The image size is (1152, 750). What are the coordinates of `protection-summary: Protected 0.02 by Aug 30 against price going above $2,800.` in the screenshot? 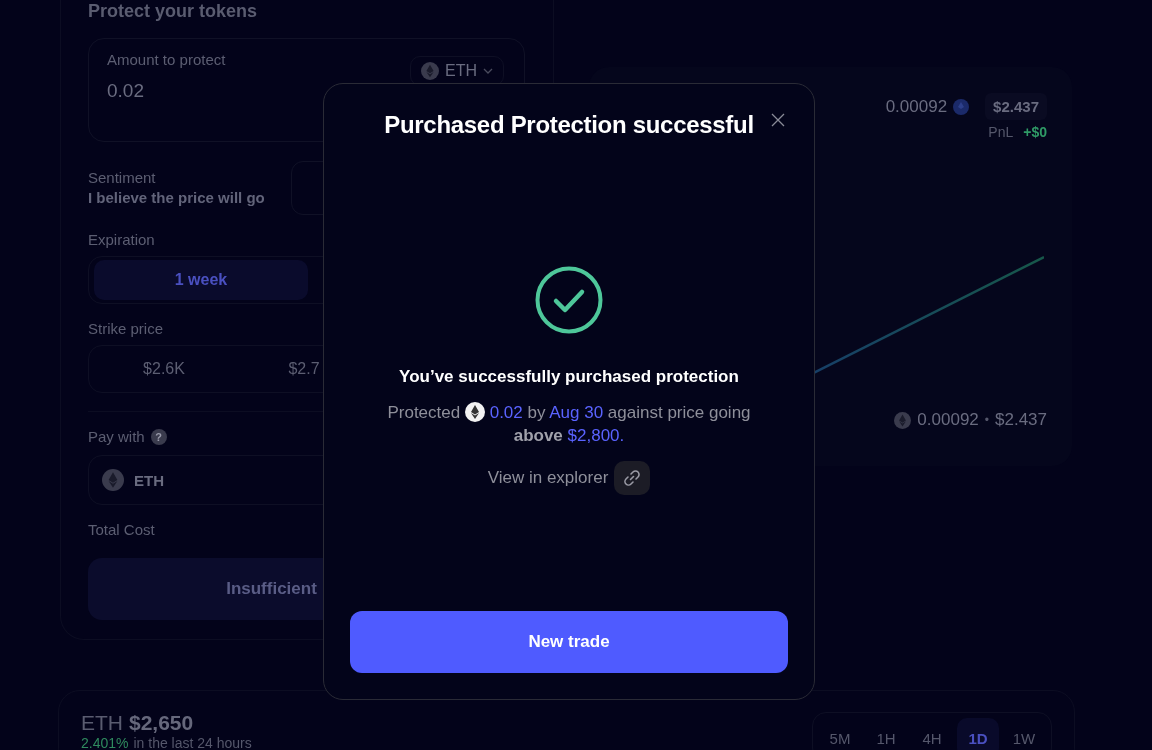 It's located at (569, 424).